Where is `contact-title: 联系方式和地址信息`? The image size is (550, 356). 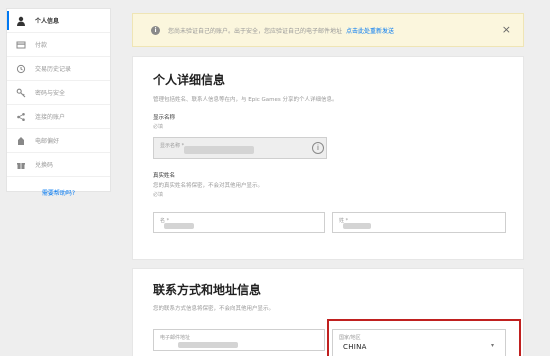 contact-title: 联系方式和地址信息 is located at coordinates (207, 290).